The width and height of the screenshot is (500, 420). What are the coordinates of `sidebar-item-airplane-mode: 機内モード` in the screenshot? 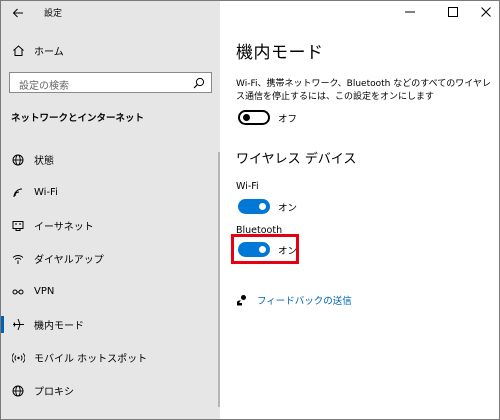 It's located at (110, 324).